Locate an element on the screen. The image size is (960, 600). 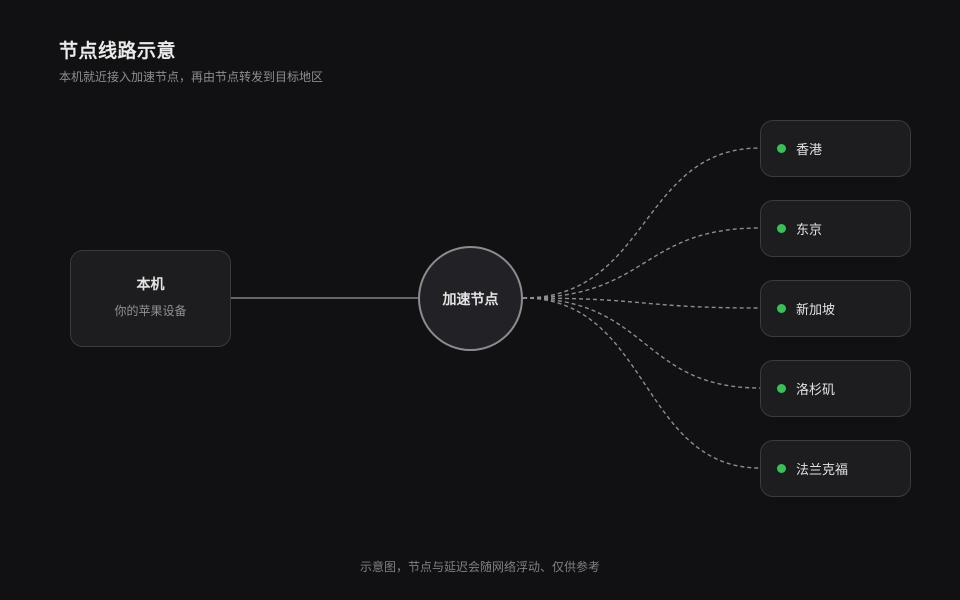
acceleration-node-label: 加速节点 is located at coordinates (470, 299).